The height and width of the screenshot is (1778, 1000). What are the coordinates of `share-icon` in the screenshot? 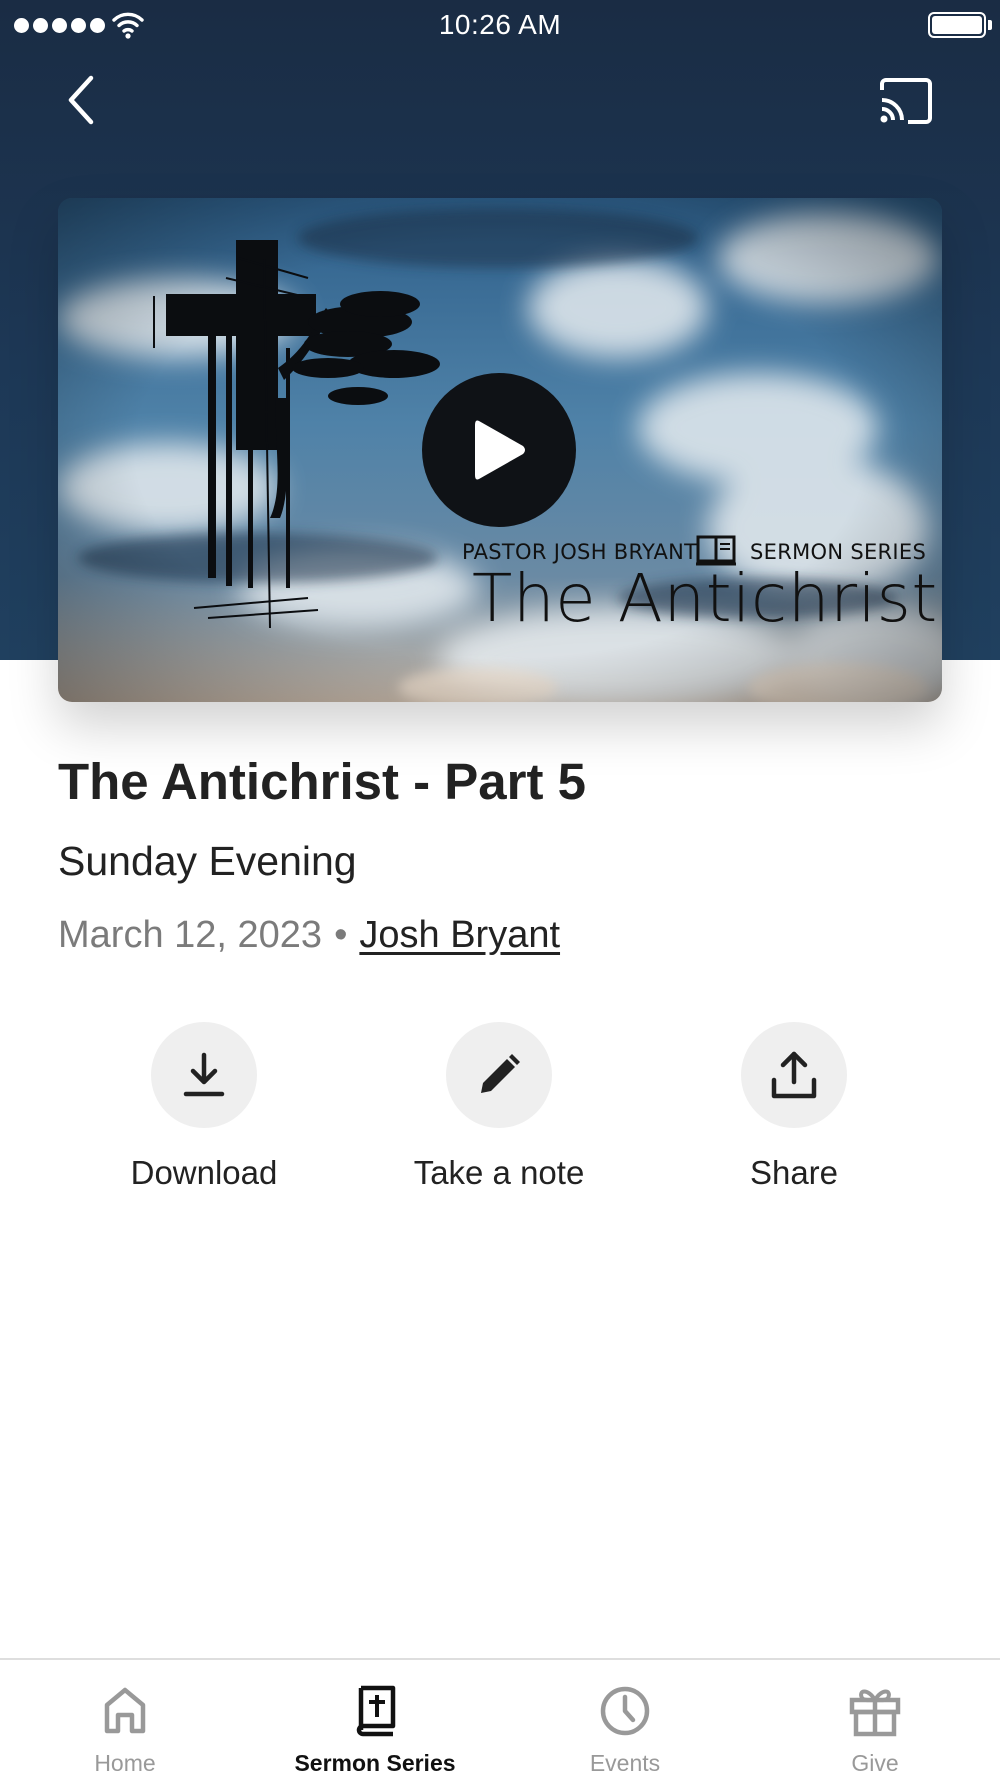 It's located at (794, 1075).